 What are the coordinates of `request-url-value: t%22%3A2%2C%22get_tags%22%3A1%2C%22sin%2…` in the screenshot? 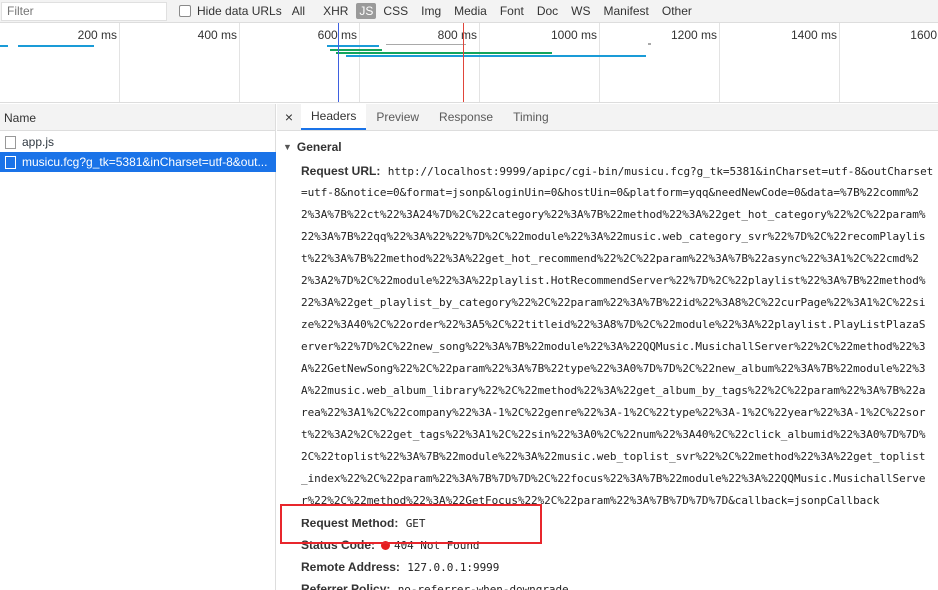 It's located at (613, 434).